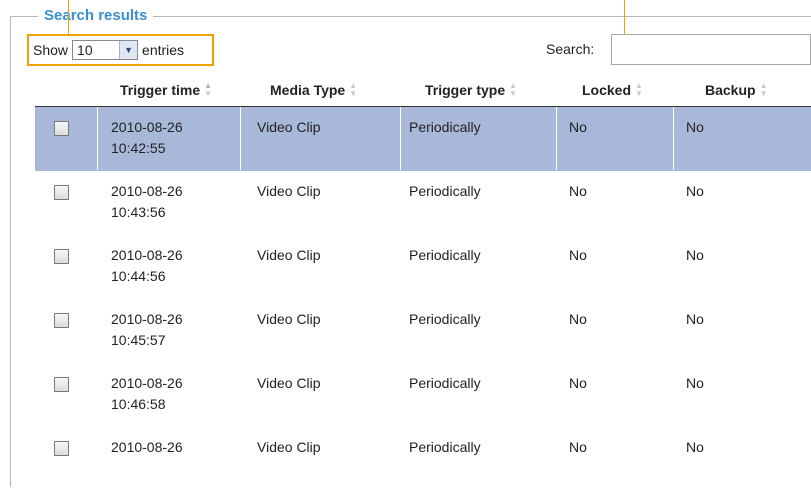 Image resolution: width=811 pixels, height=491 pixels. I want to click on show-label: Show, so click(51, 50).